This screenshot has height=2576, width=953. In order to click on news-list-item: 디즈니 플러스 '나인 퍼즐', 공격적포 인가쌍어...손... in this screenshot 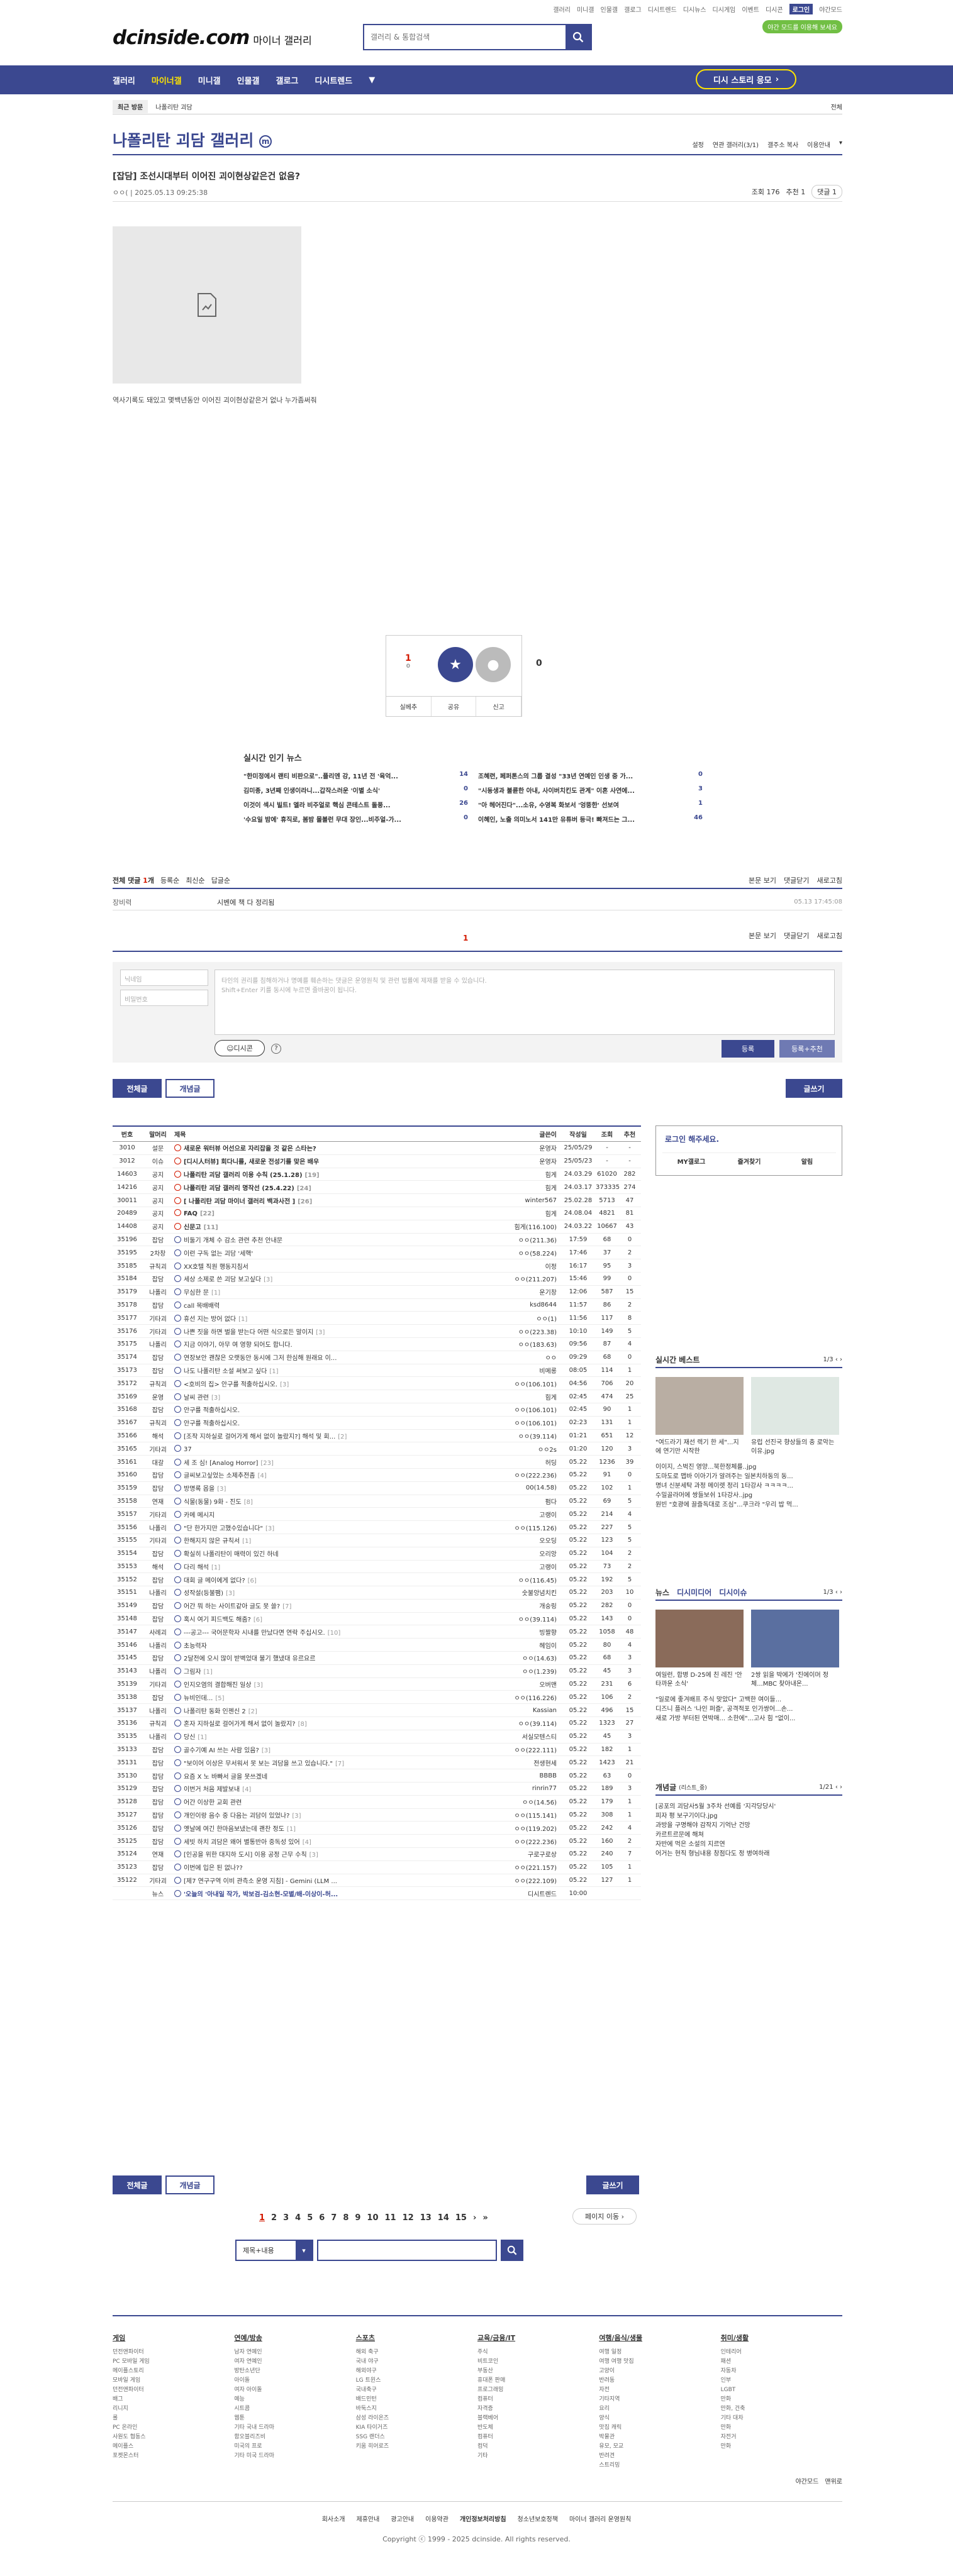, I will do `click(725, 1709)`.